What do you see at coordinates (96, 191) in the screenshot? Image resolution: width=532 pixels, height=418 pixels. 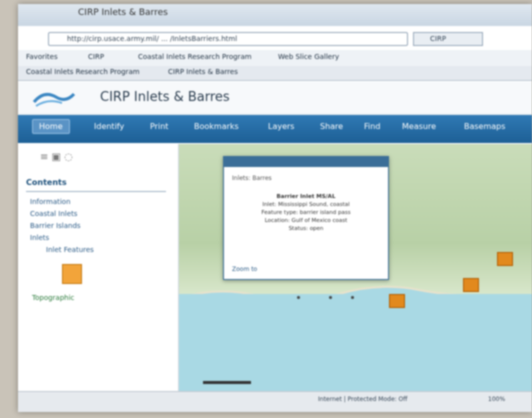 I see `divider` at bounding box center [96, 191].